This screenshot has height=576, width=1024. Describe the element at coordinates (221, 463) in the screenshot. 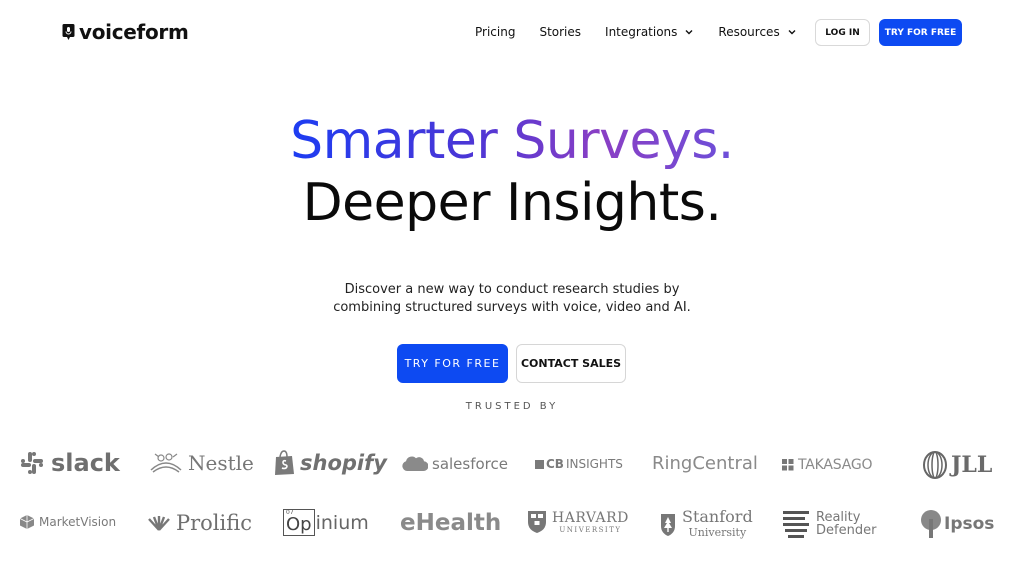

I see `nestle-logo-text: Nestle` at that location.